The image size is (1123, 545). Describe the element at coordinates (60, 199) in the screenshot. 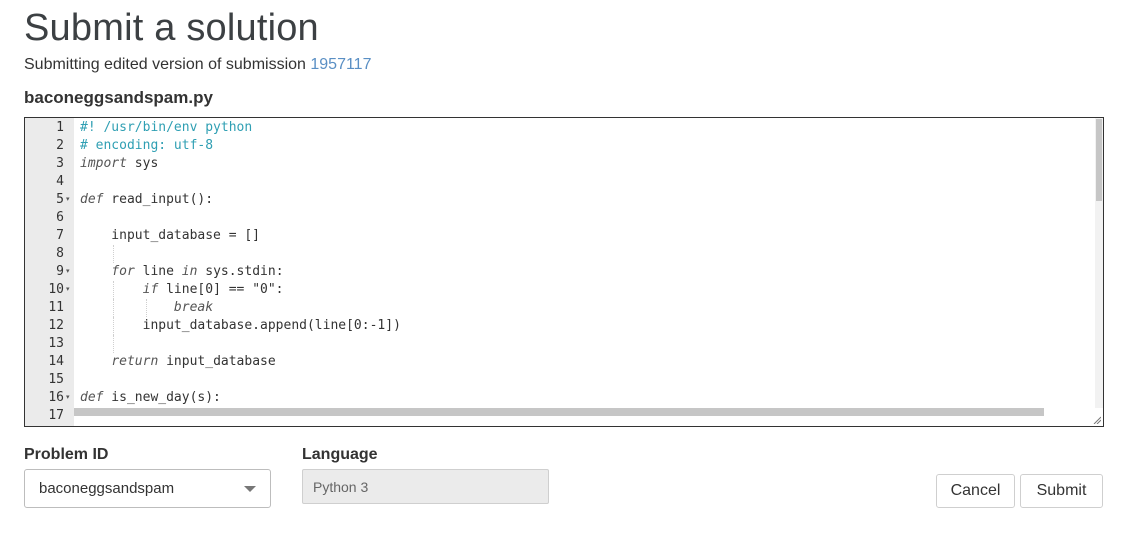

I see `line-number: 5` at that location.